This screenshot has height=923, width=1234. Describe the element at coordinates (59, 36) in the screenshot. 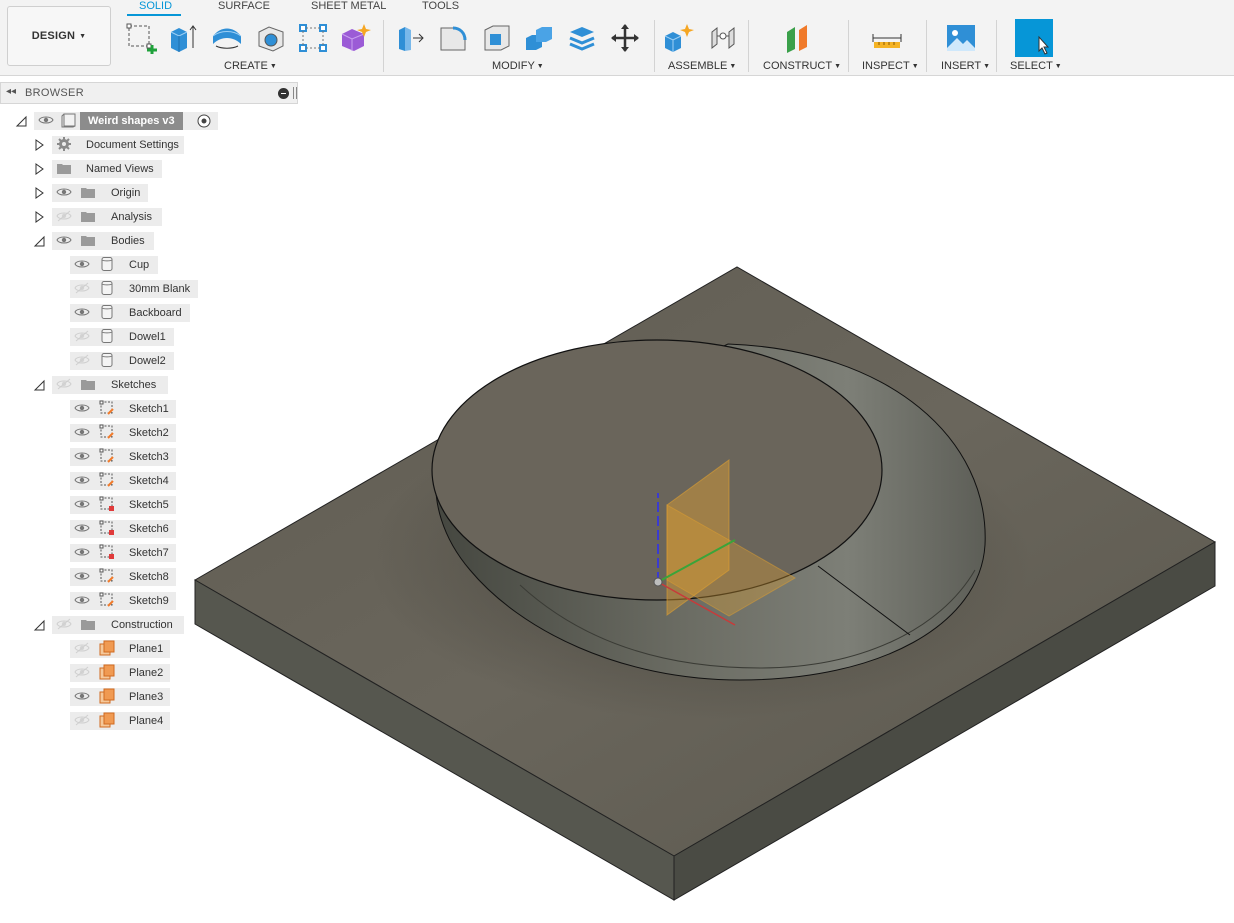

I see `workspace-switcher-button: DESIGN ▼` at that location.